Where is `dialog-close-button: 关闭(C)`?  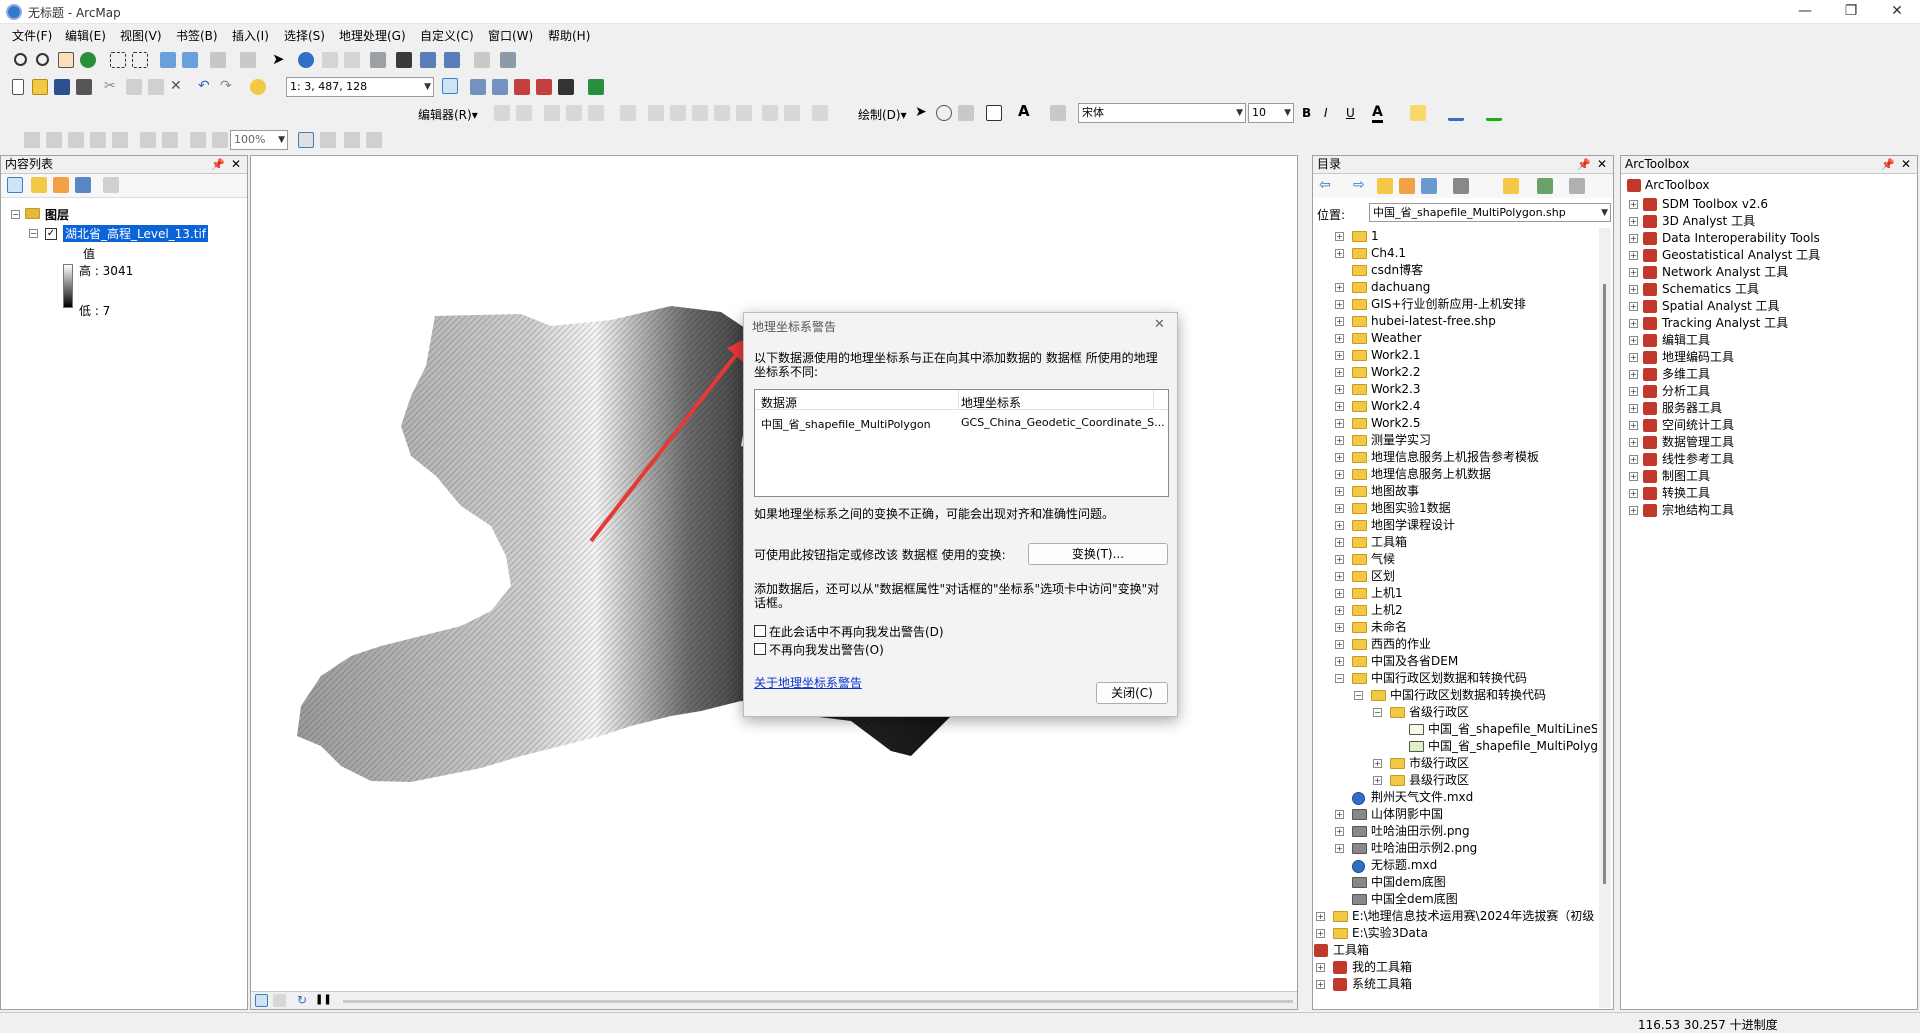
dialog-close-button: 关闭(C) is located at coordinates (1132, 693).